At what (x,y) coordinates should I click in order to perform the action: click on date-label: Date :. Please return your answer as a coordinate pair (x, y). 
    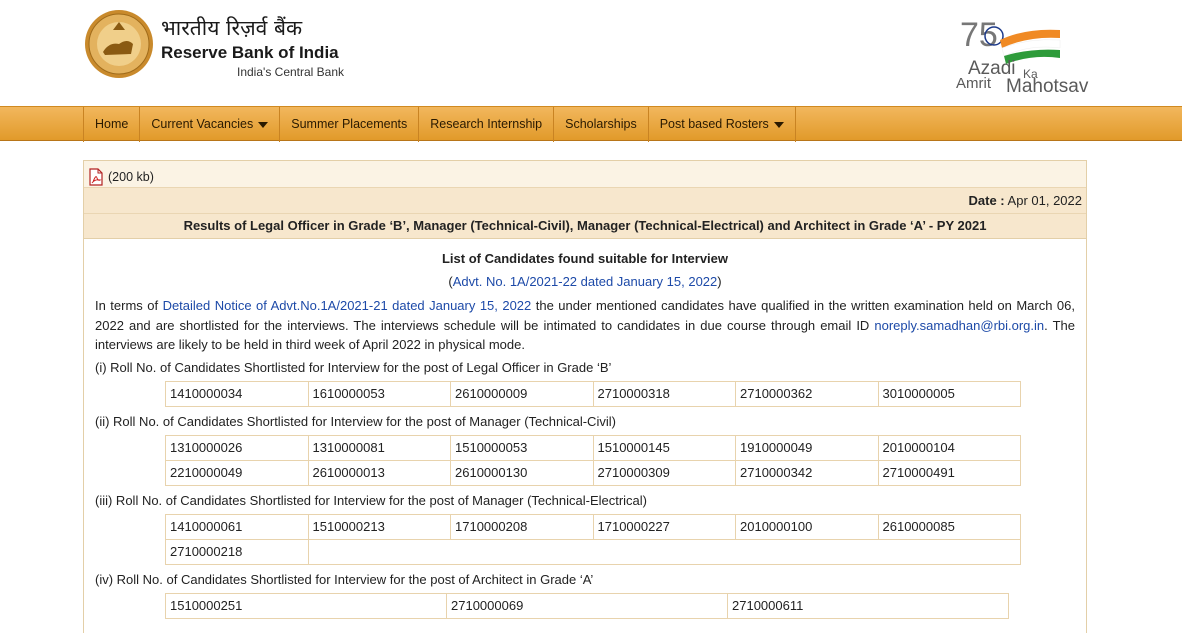
    Looking at the image, I should click on (986, 200).